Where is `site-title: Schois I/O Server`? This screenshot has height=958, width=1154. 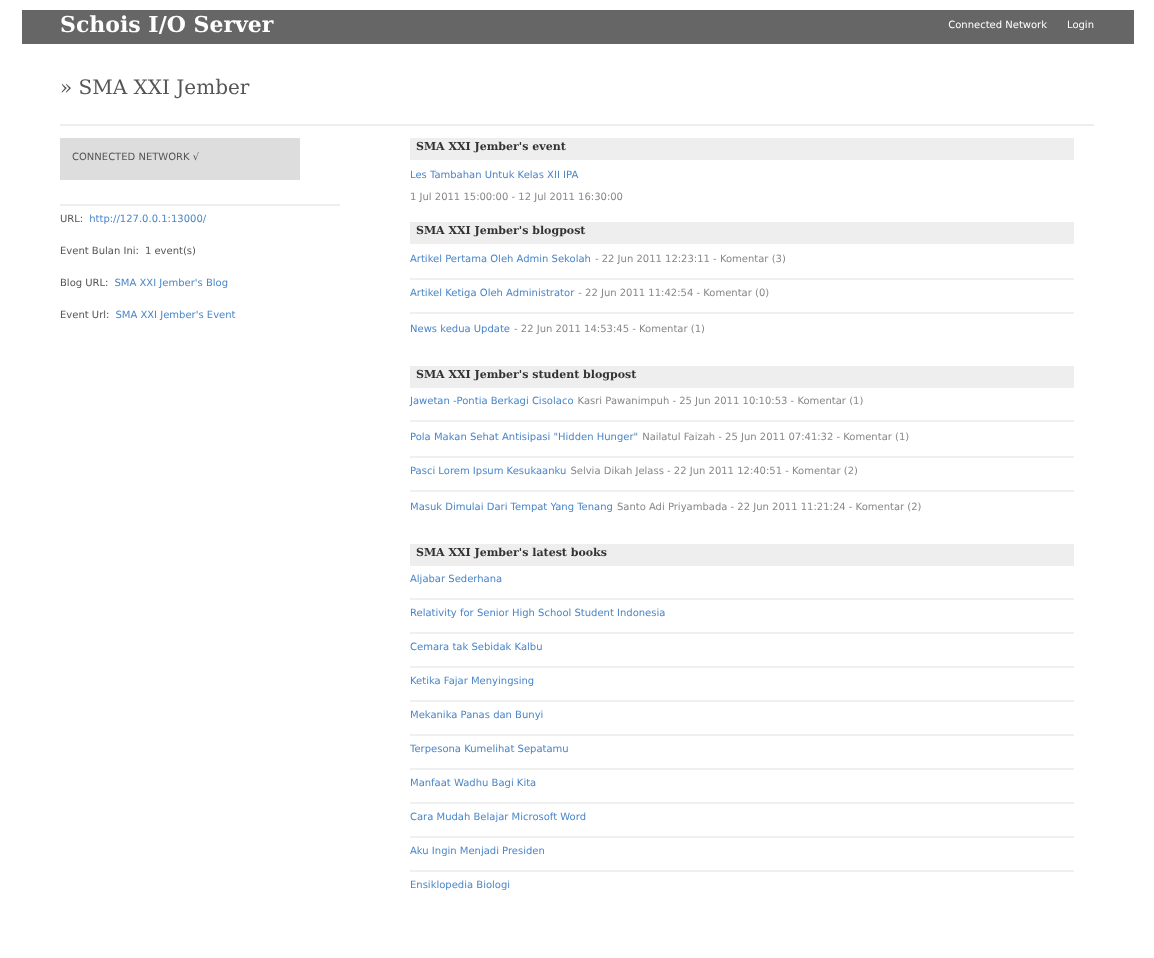
site-title: Schois I/O Server is located at coordinates (167, 26).